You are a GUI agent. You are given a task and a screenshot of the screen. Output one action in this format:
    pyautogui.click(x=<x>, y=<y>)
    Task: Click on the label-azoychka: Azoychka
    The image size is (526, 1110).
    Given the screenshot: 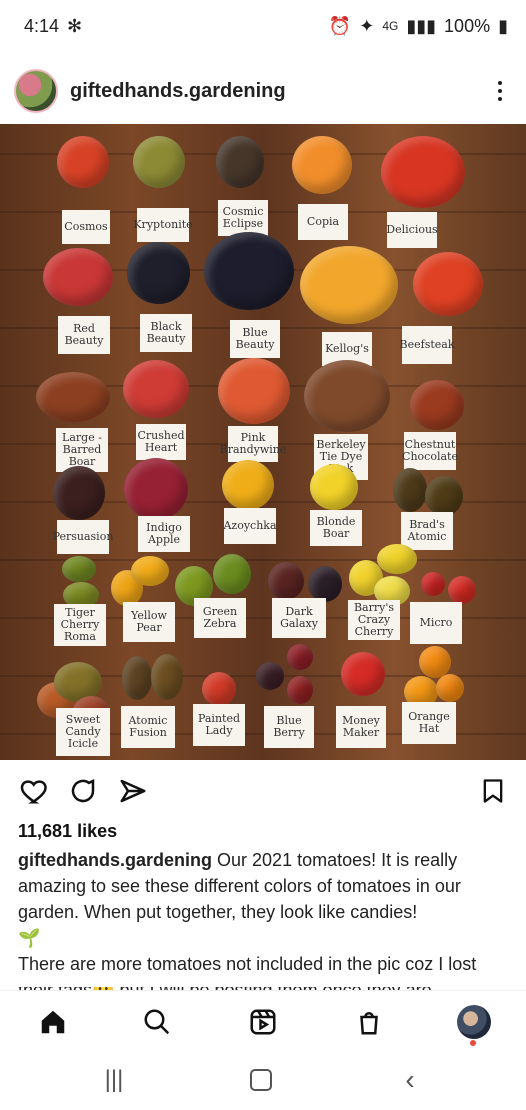 What is the action you would take?
    pyautogui.click(x=250, y=526)
    